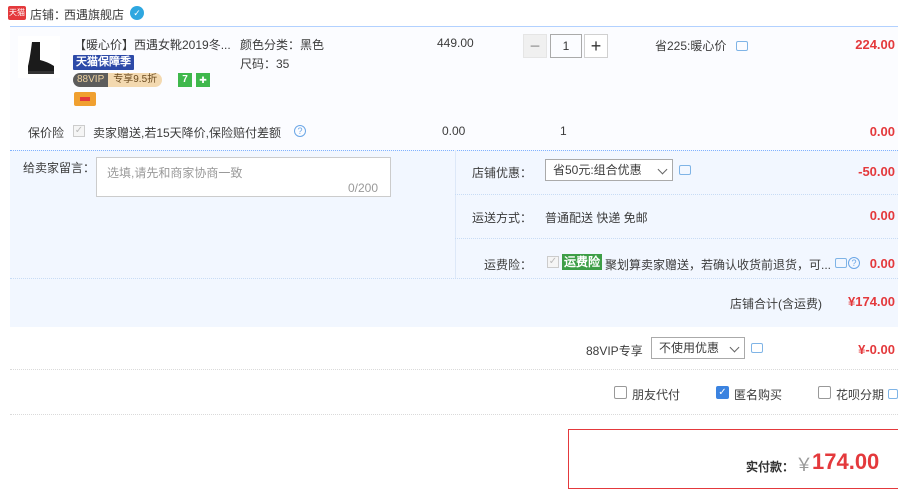  What do you see at coordinates (91, 80) in the screenshot?
I see `vip-badge-label: 88VIP` at bounding box center [91, 80].